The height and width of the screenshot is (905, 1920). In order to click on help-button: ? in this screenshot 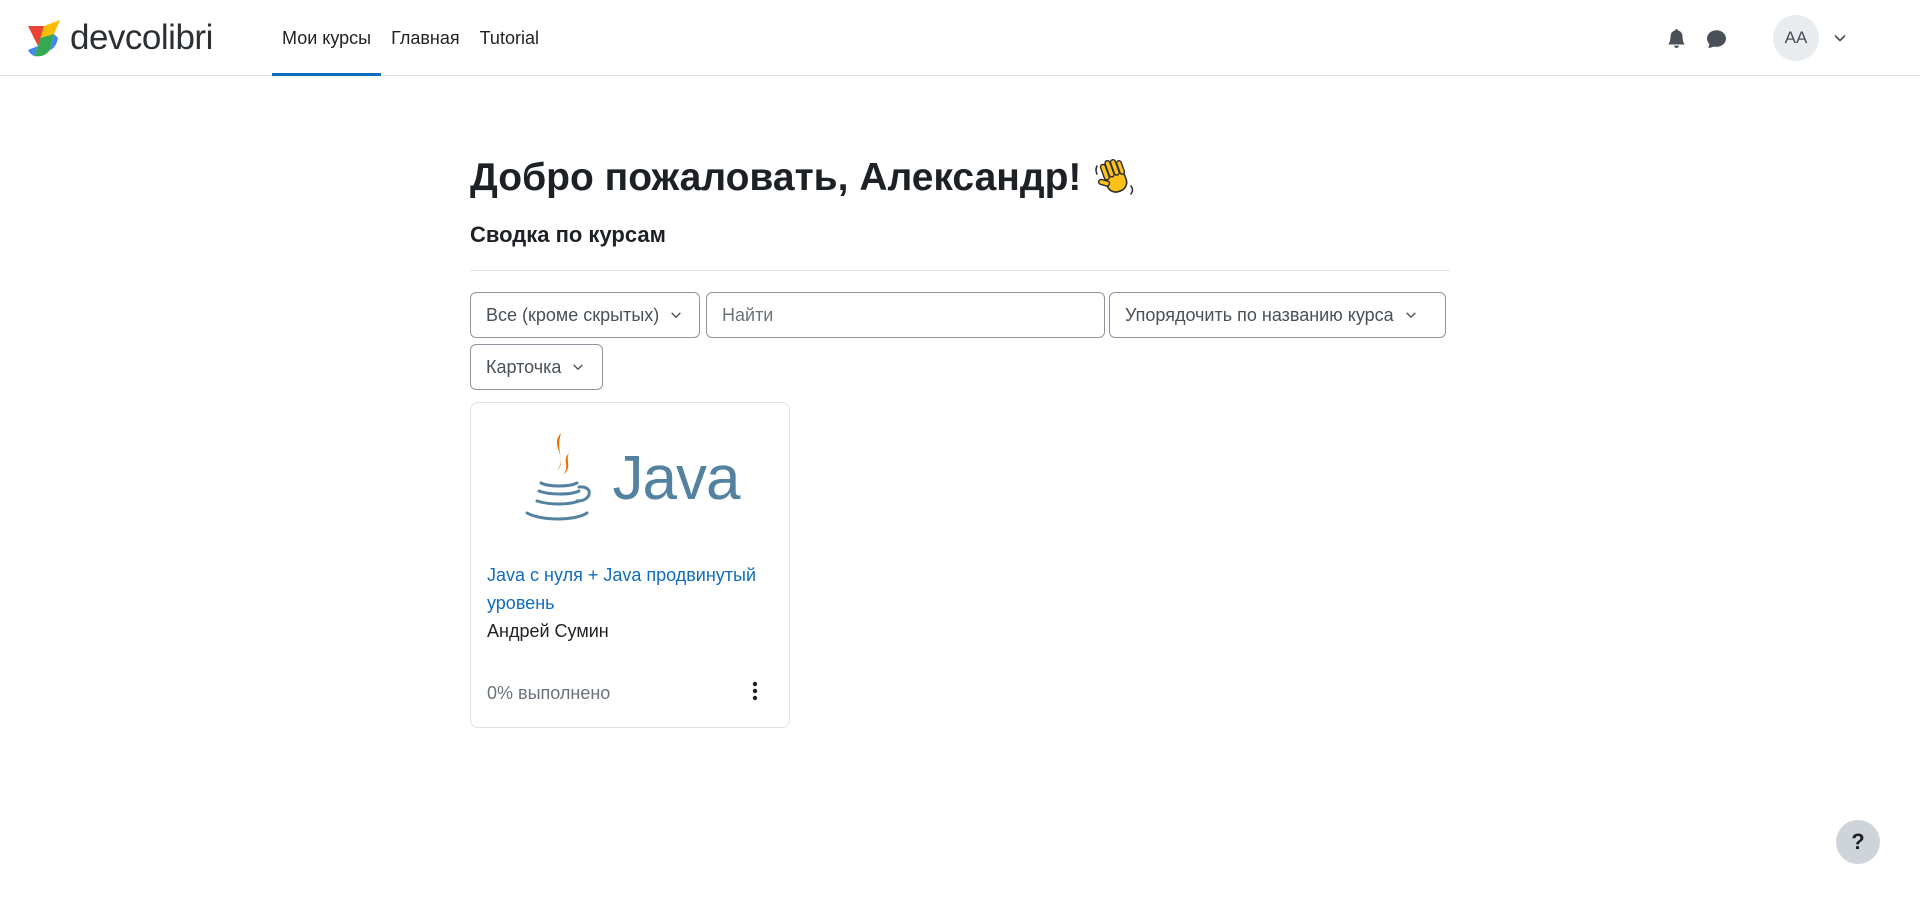, I will do `click(1858, 842)`.